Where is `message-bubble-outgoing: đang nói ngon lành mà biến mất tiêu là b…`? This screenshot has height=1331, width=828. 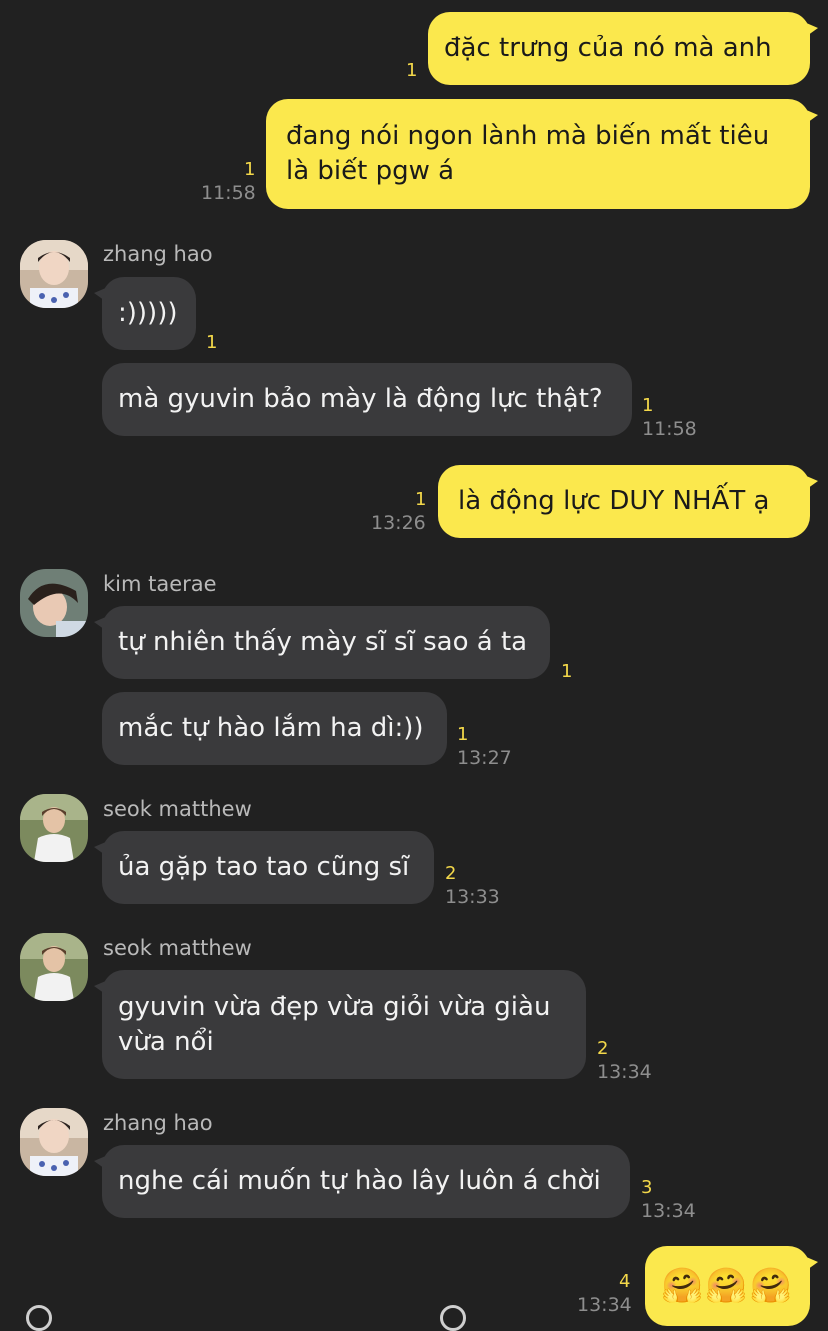
message-bubble-outgoing: đang nói ngon lành mà biến mất tiêu là b… is located at coordinates (542, 154).